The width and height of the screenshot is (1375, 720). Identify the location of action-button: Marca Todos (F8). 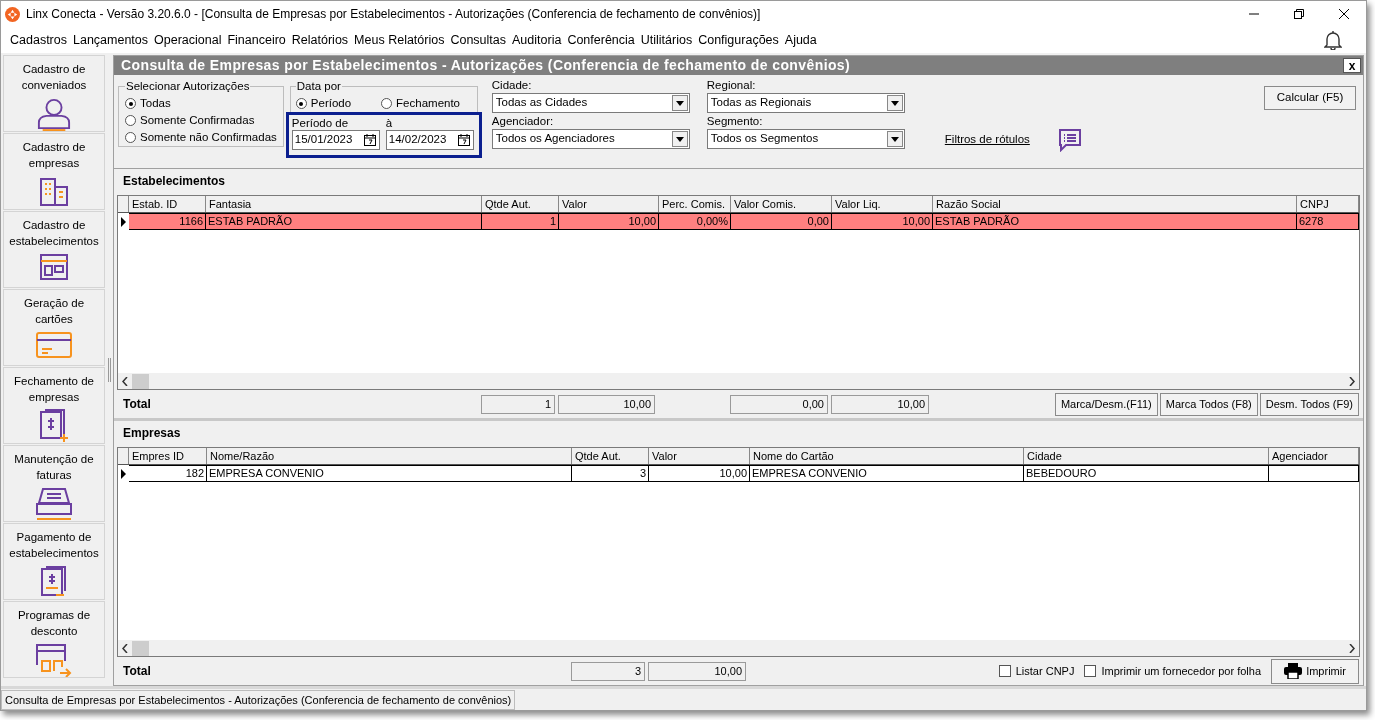
(1208, 404).